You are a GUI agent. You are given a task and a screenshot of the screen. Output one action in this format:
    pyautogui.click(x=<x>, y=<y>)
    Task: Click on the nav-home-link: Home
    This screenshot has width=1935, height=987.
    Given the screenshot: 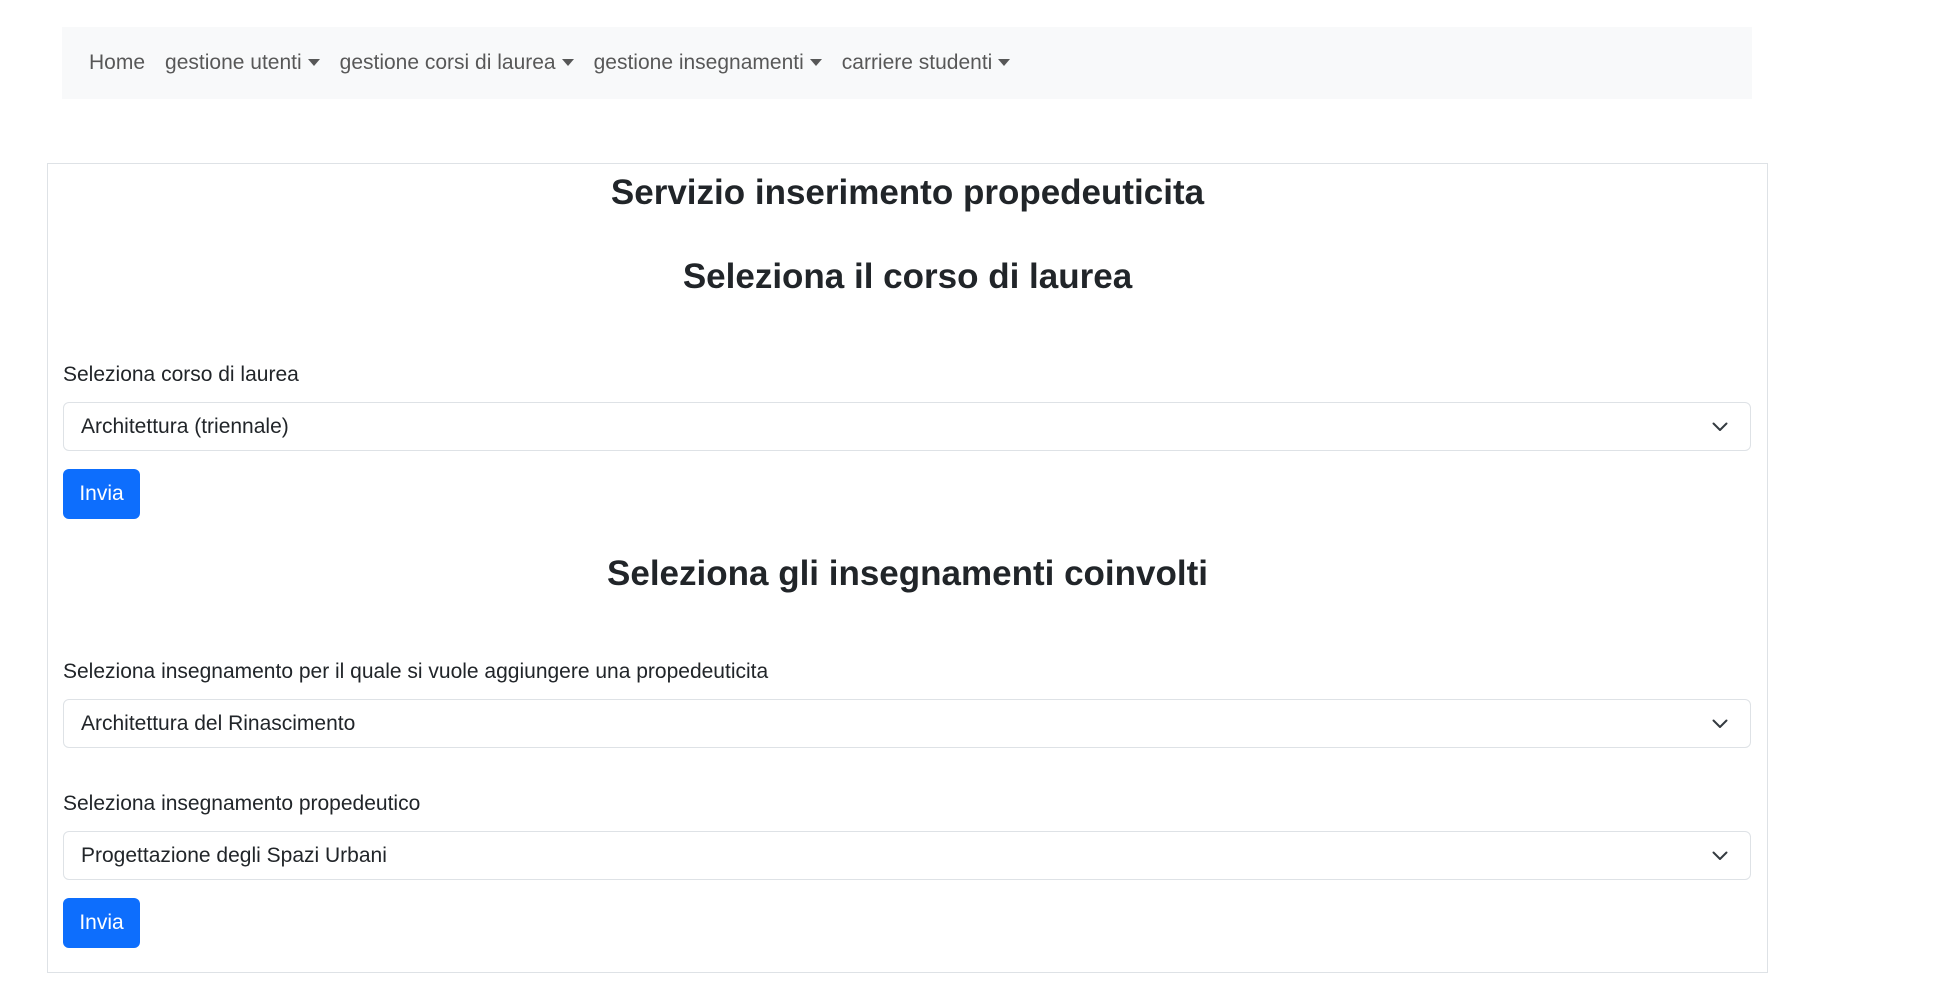 What is the action you would take?
    pyautogui.click(x=117, y=63)
    